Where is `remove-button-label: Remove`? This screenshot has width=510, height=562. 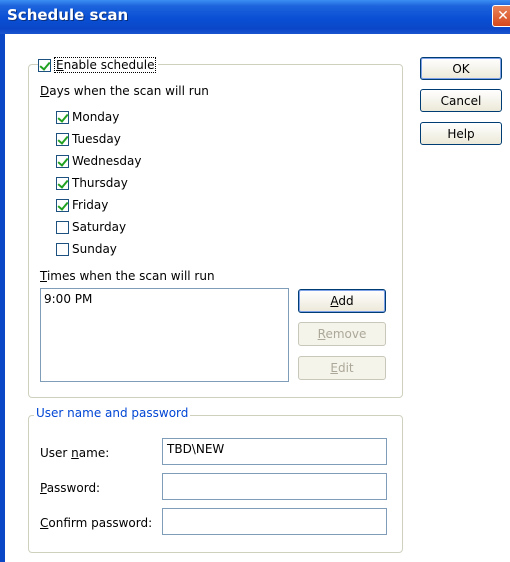
remove-button-label: Remove is located at coordinates (342, 334).